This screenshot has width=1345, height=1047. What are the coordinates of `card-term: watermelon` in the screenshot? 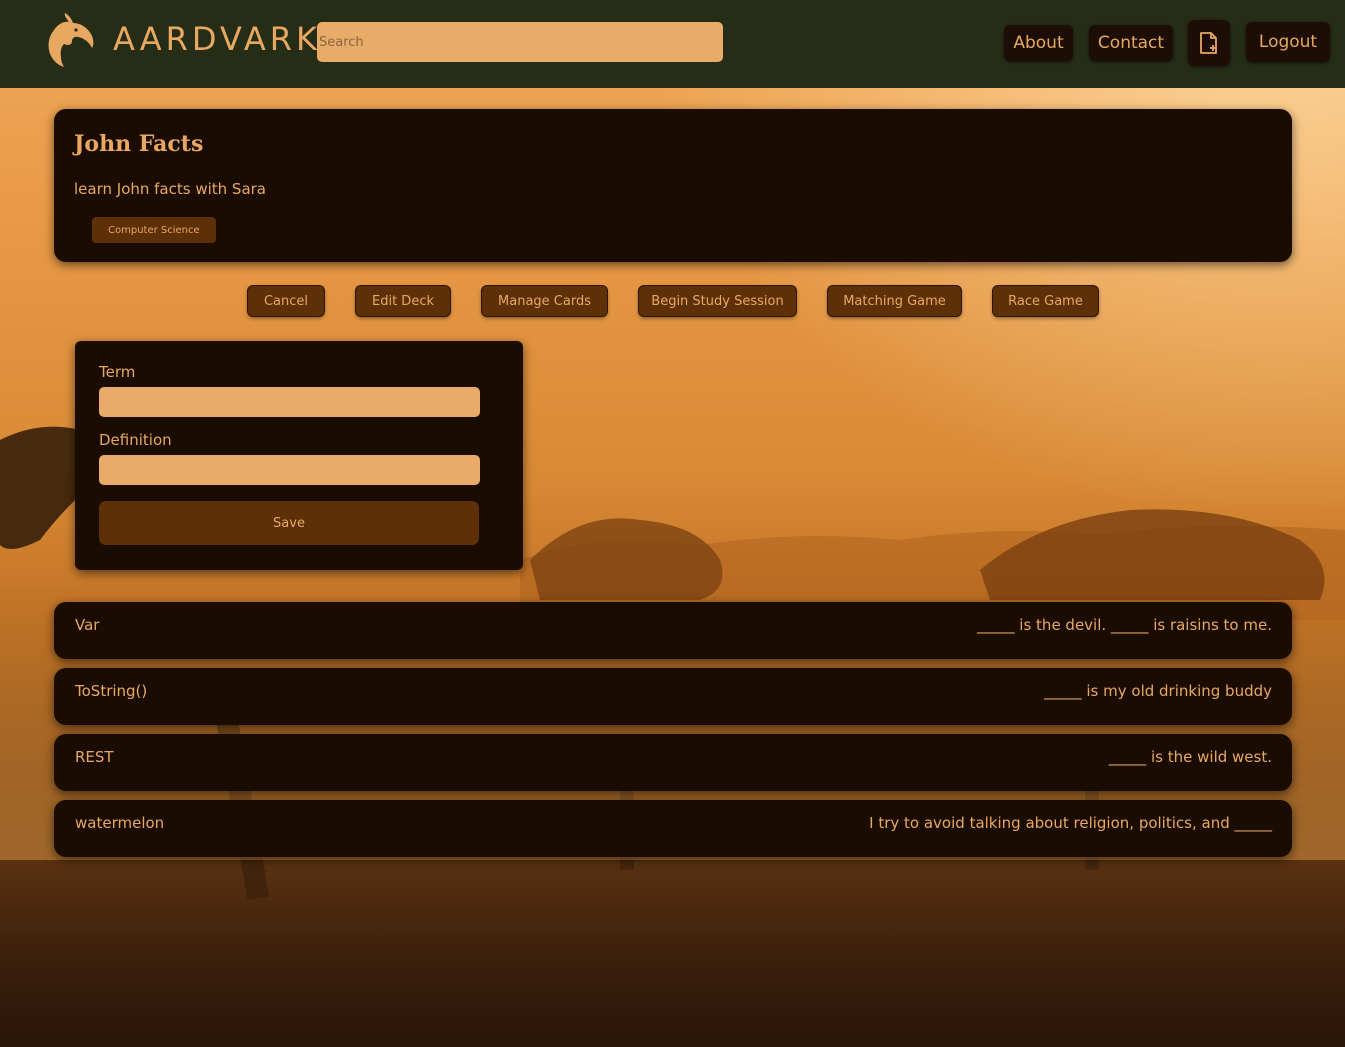 It's located at (120, 823).